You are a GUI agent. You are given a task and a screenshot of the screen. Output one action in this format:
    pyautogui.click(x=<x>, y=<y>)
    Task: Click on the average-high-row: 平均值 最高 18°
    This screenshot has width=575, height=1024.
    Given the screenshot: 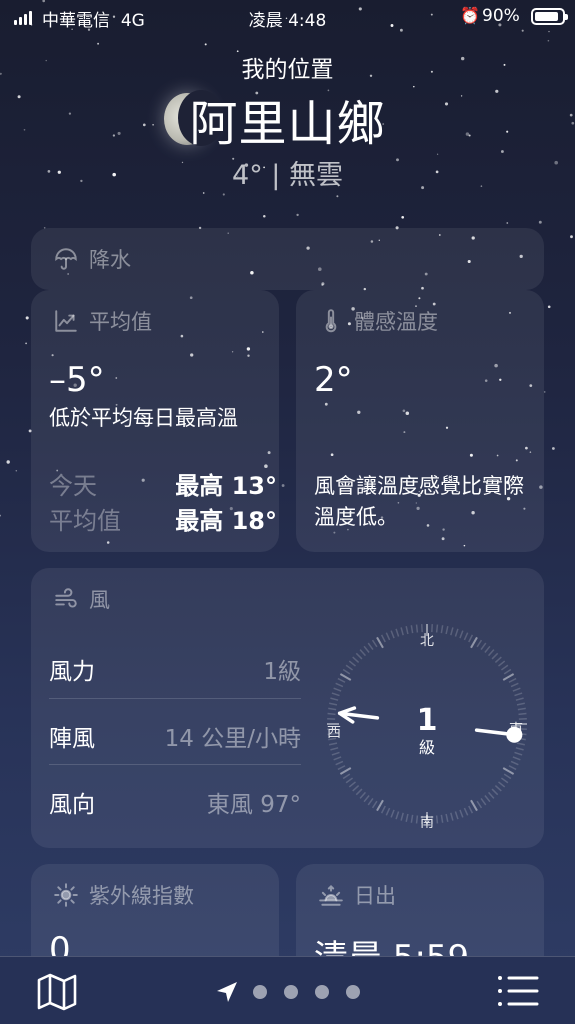 What is the action you would take?
    pyautogui.click(x=163, y=521)
    